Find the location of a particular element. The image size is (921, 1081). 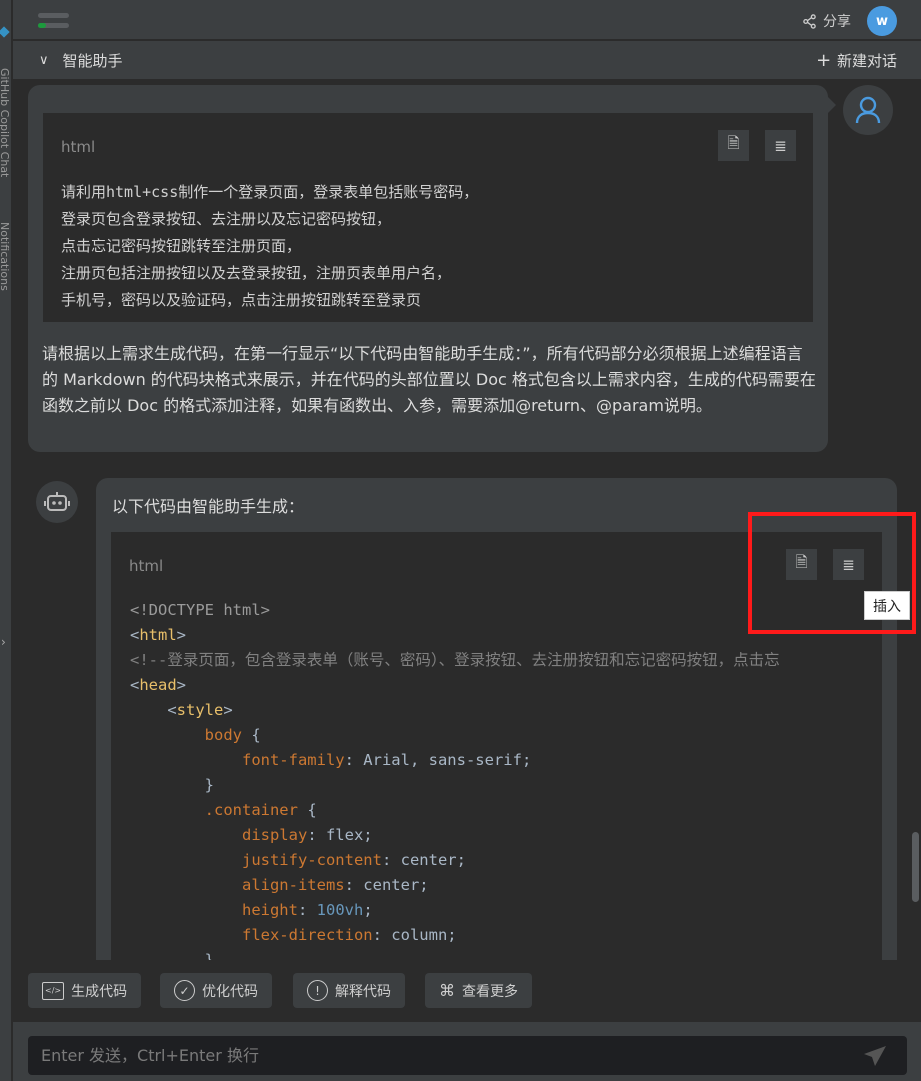

code-token: : flex; is located at coordinates (340, 835).